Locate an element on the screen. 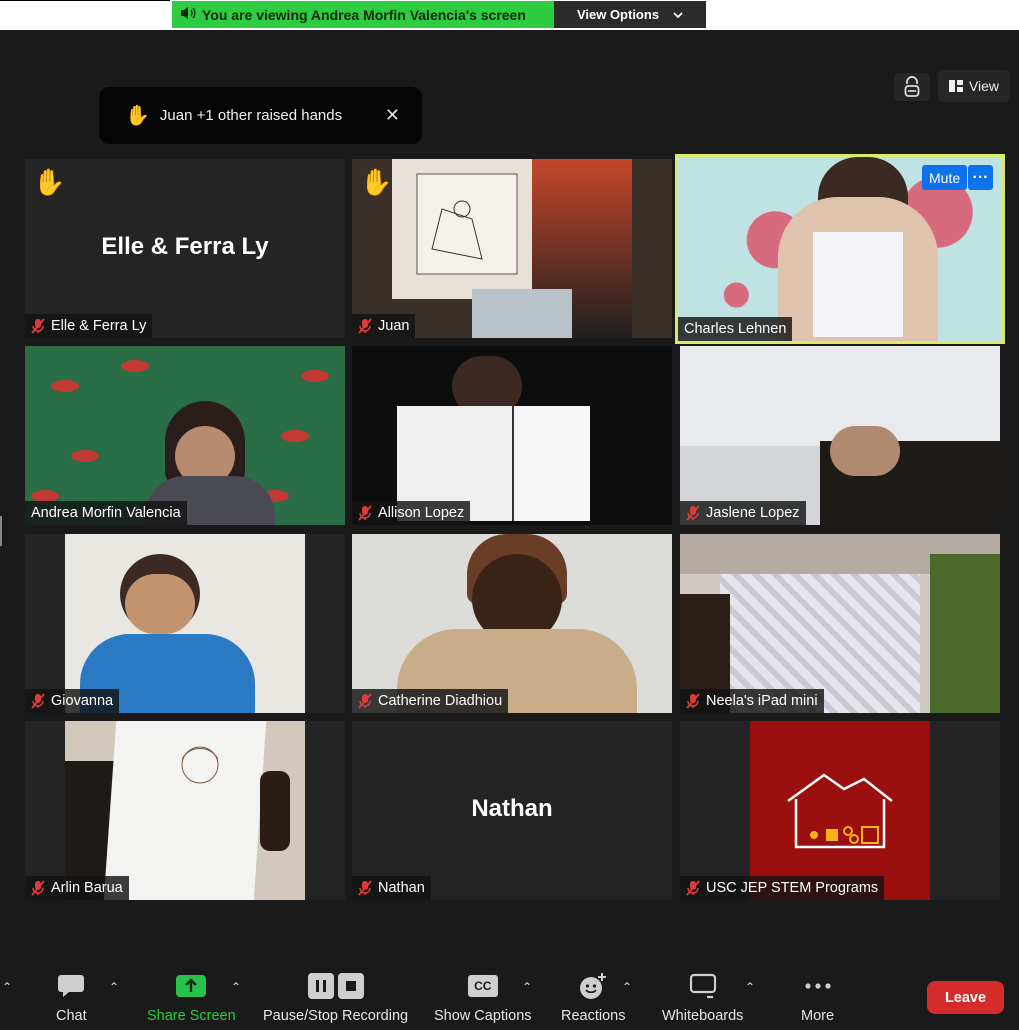  more-button: More is located at coordinates (817, 998).